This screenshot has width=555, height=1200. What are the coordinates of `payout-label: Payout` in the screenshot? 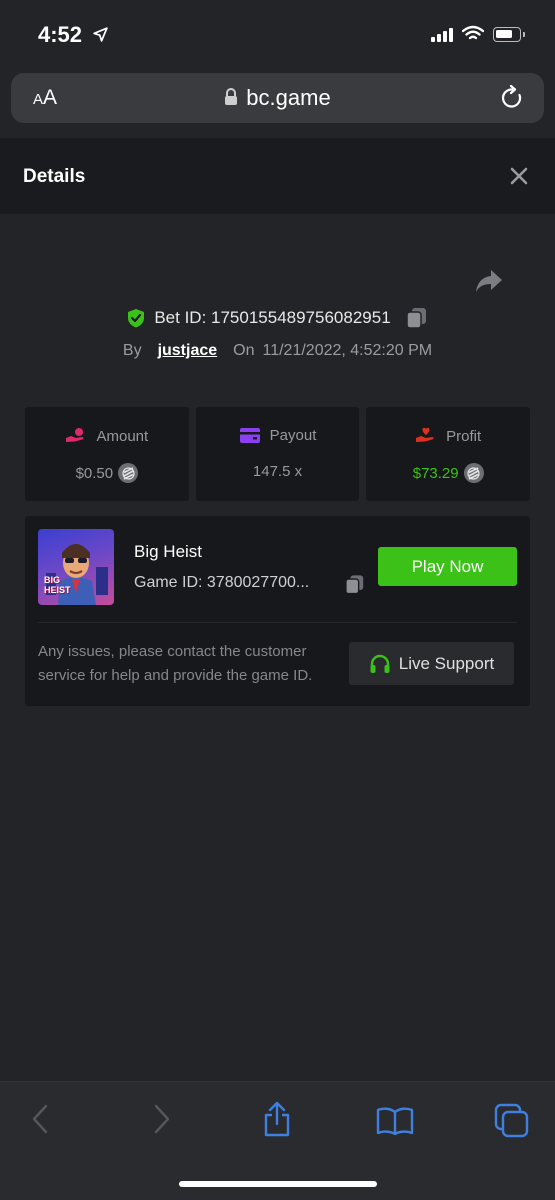 It's located at (293, 435).